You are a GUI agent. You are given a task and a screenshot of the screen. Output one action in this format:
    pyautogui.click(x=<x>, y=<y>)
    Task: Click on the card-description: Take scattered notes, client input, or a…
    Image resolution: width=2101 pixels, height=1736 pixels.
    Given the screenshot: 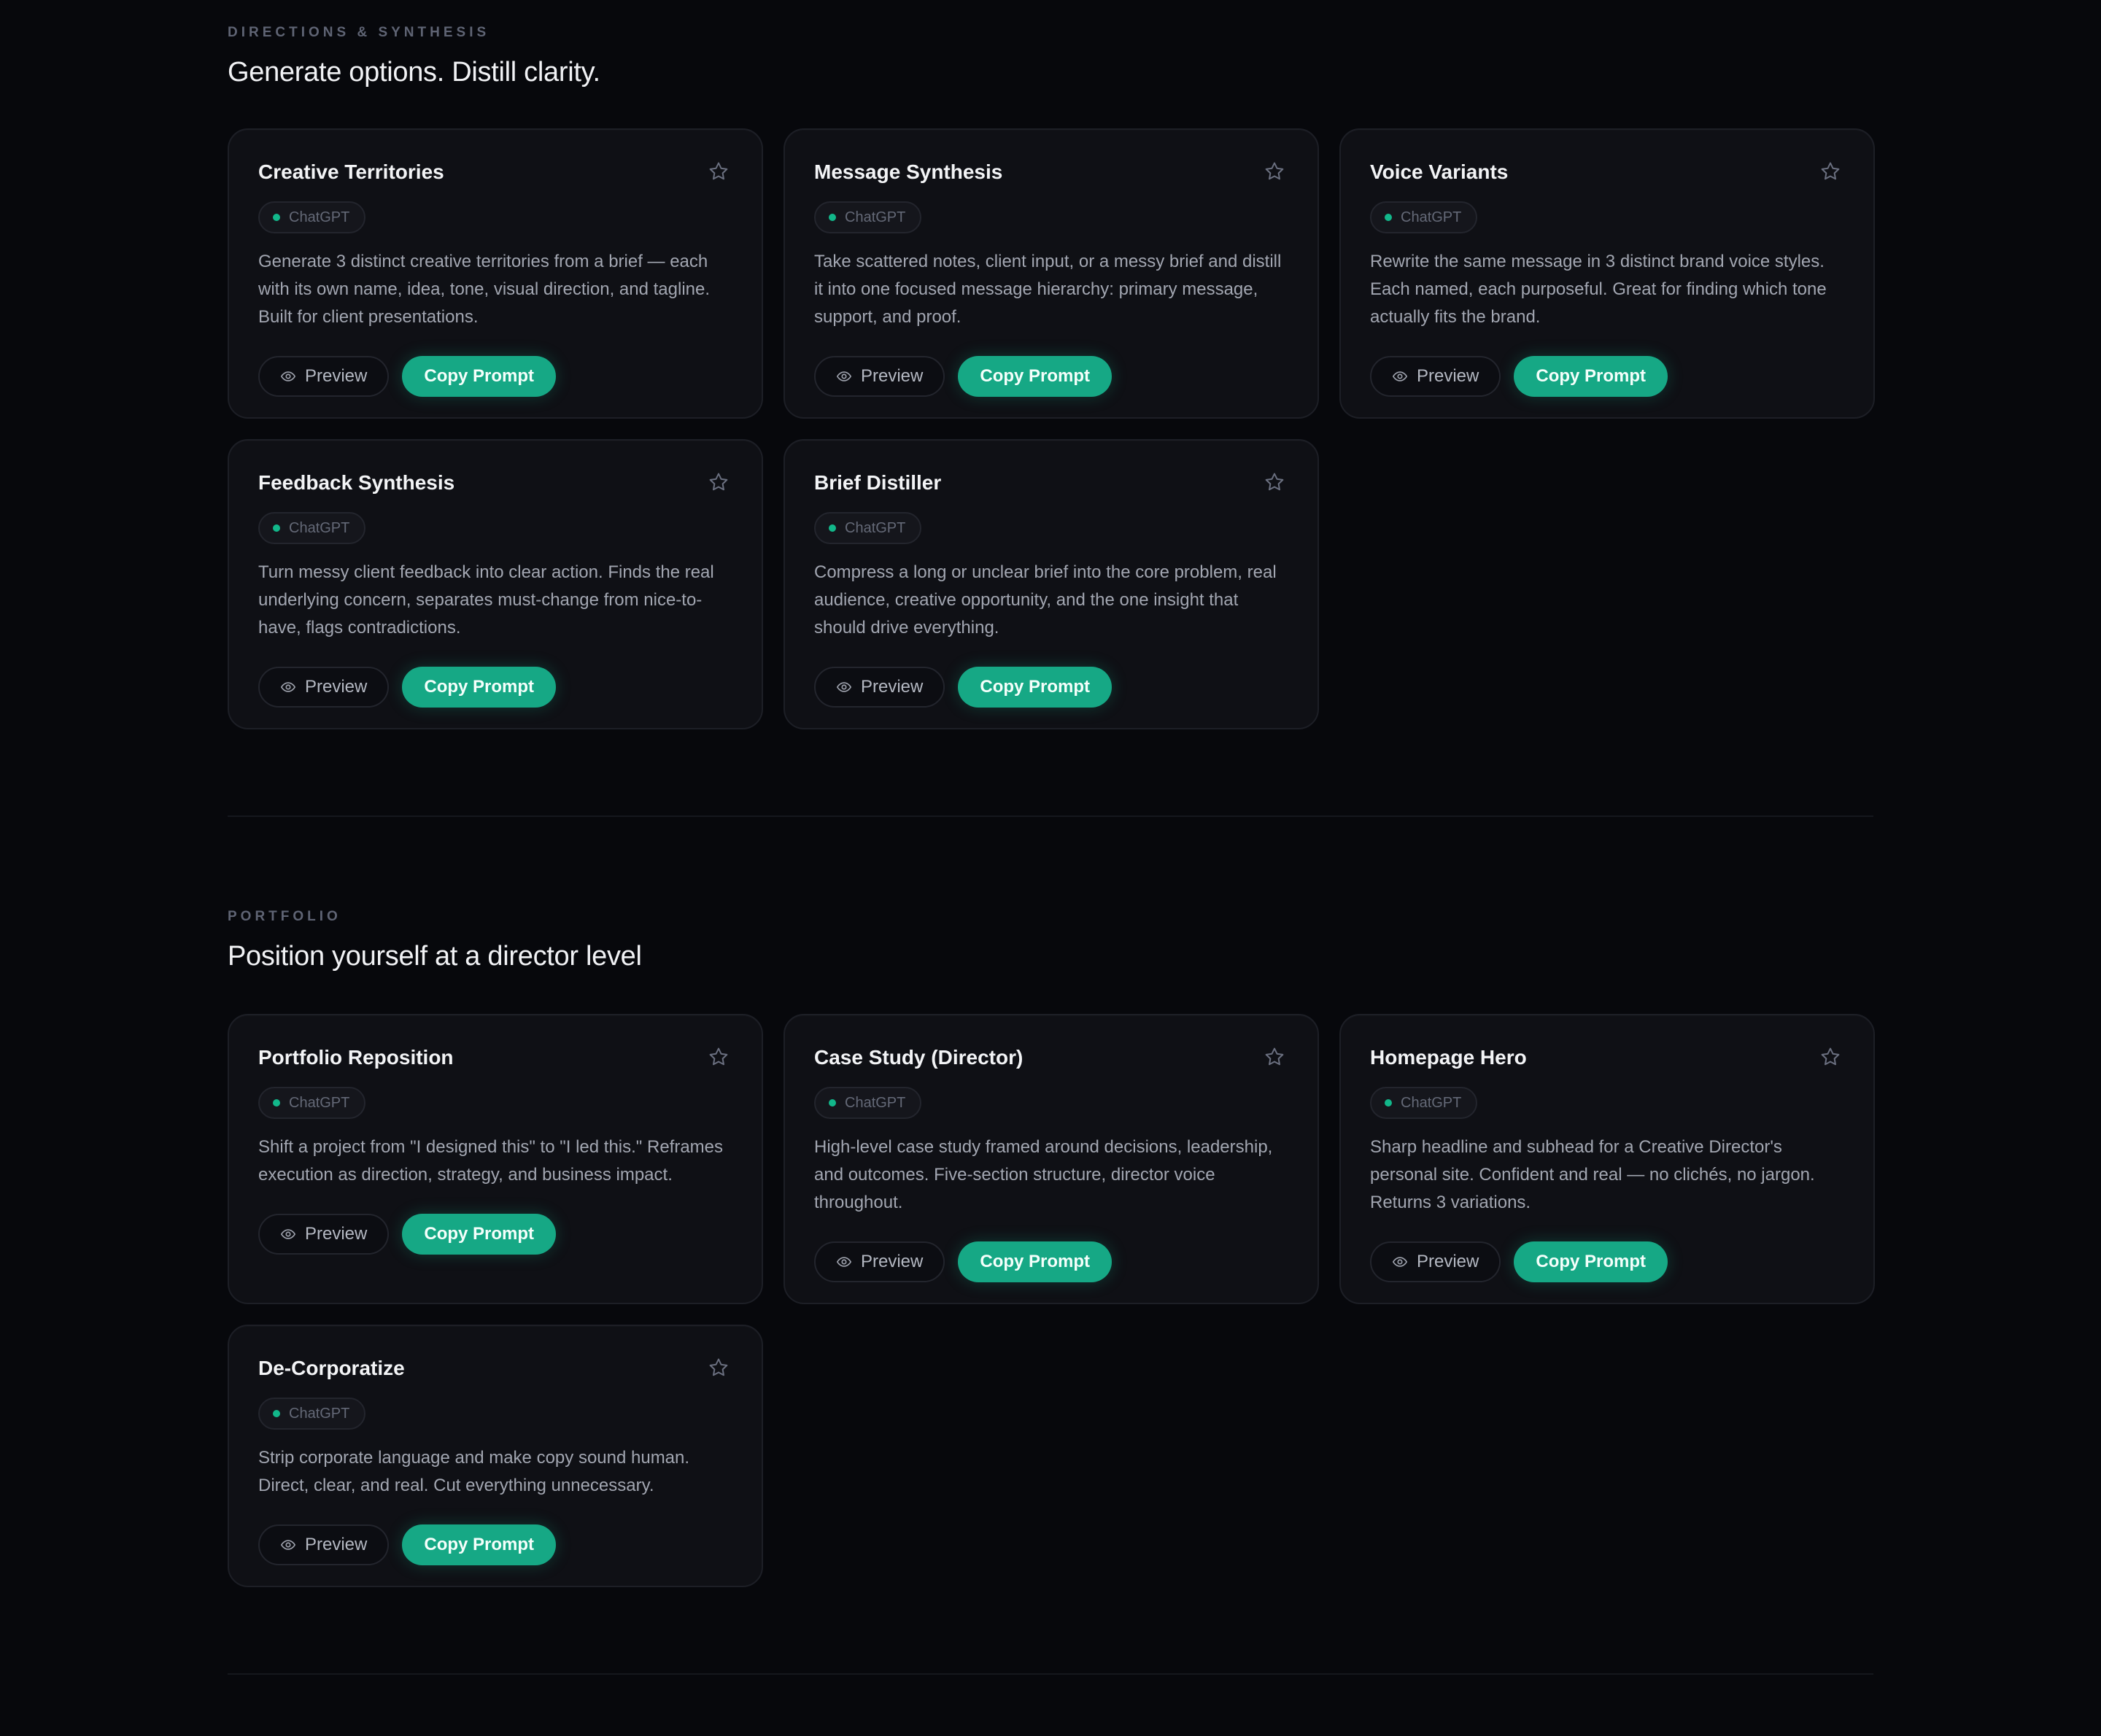 What is the action you would take?
    pyautogui.click(x=1048, y=289)
    